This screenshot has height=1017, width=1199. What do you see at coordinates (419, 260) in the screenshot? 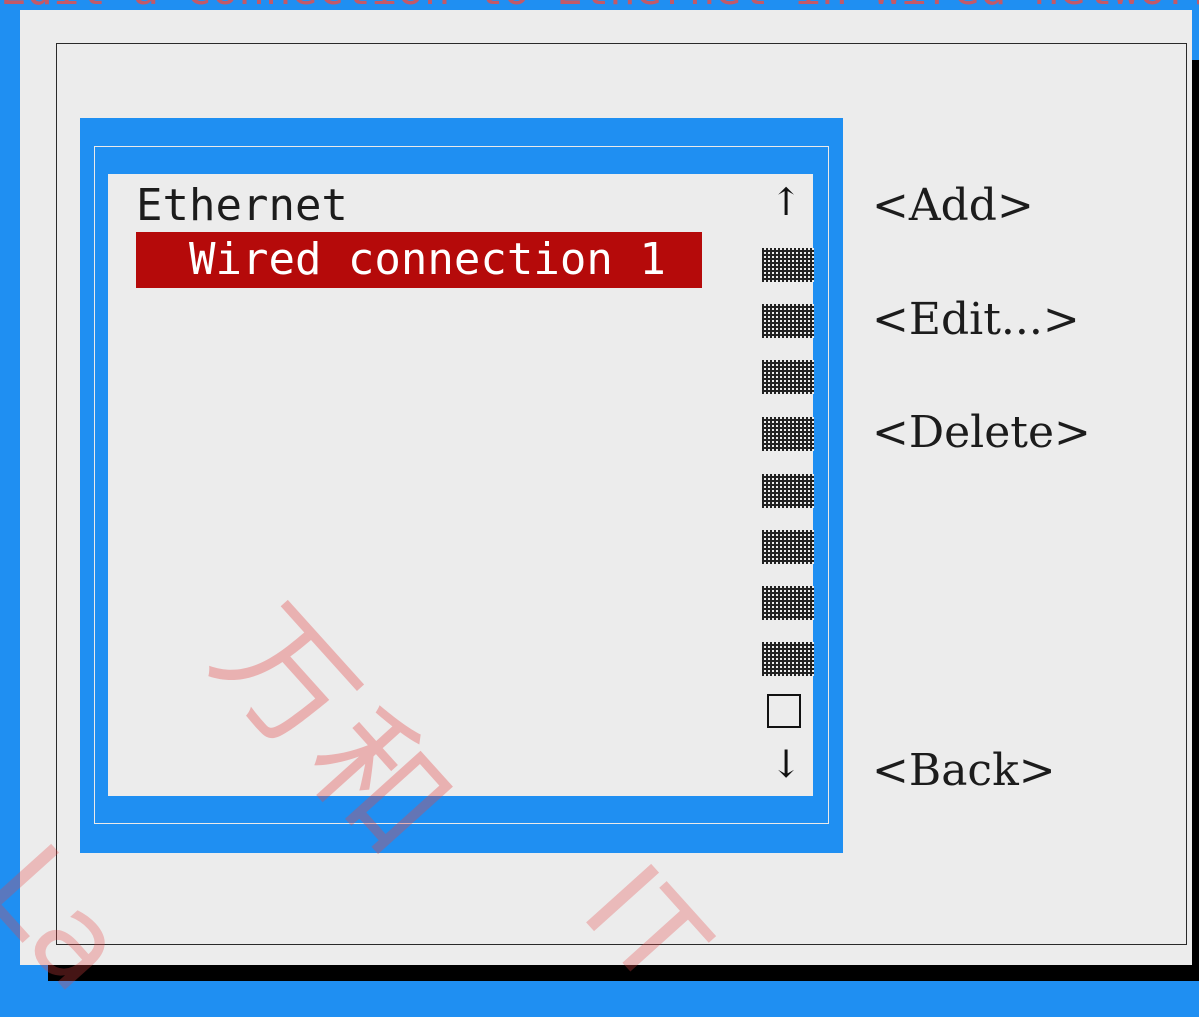
I see `connection-item-wired-connection-1: Wired connection 1` at bounding box center [419, 260].